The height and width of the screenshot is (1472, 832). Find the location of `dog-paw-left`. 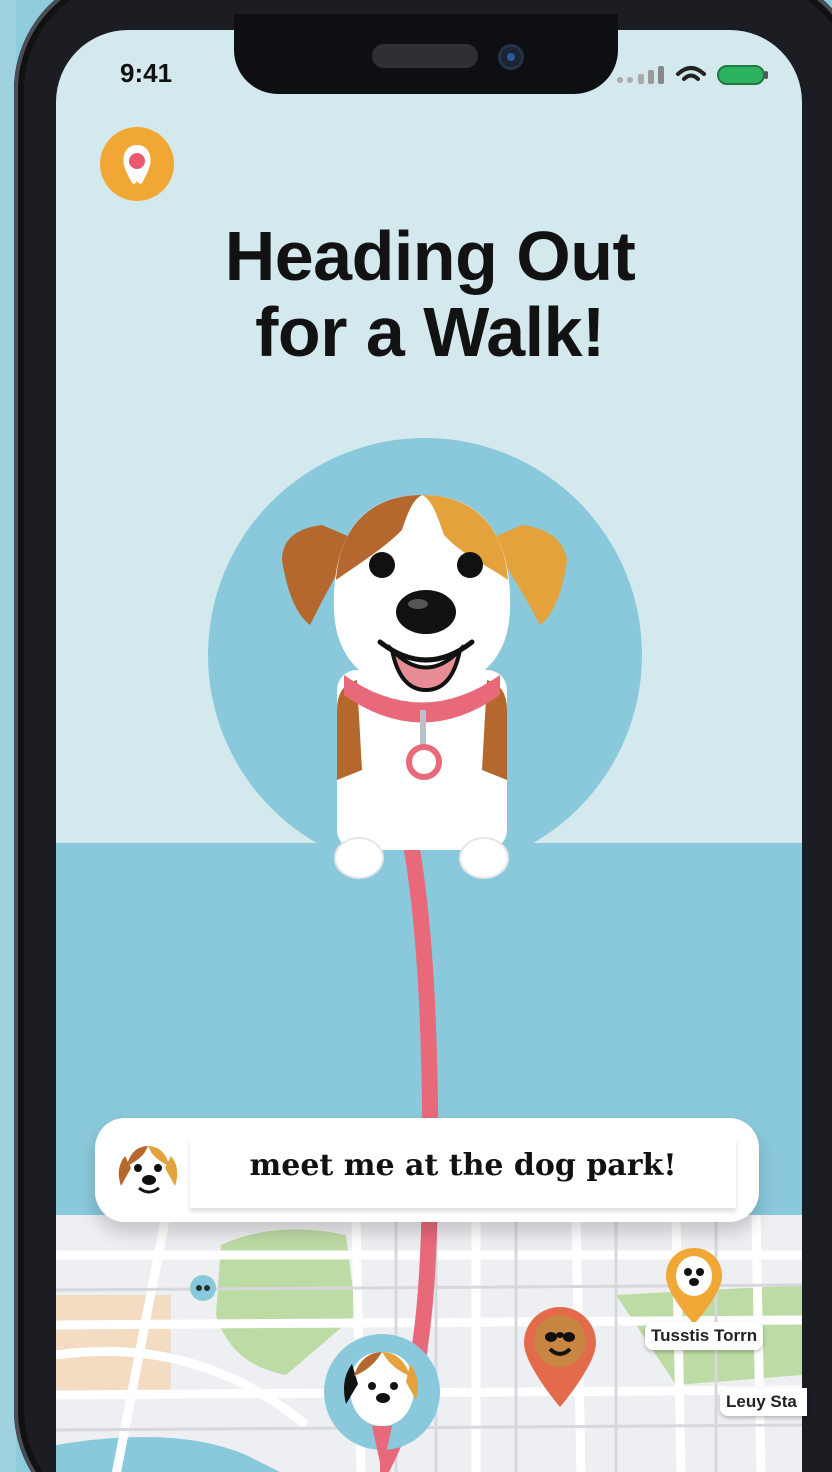

dog-paw-left is located at coordinates (359, 858).